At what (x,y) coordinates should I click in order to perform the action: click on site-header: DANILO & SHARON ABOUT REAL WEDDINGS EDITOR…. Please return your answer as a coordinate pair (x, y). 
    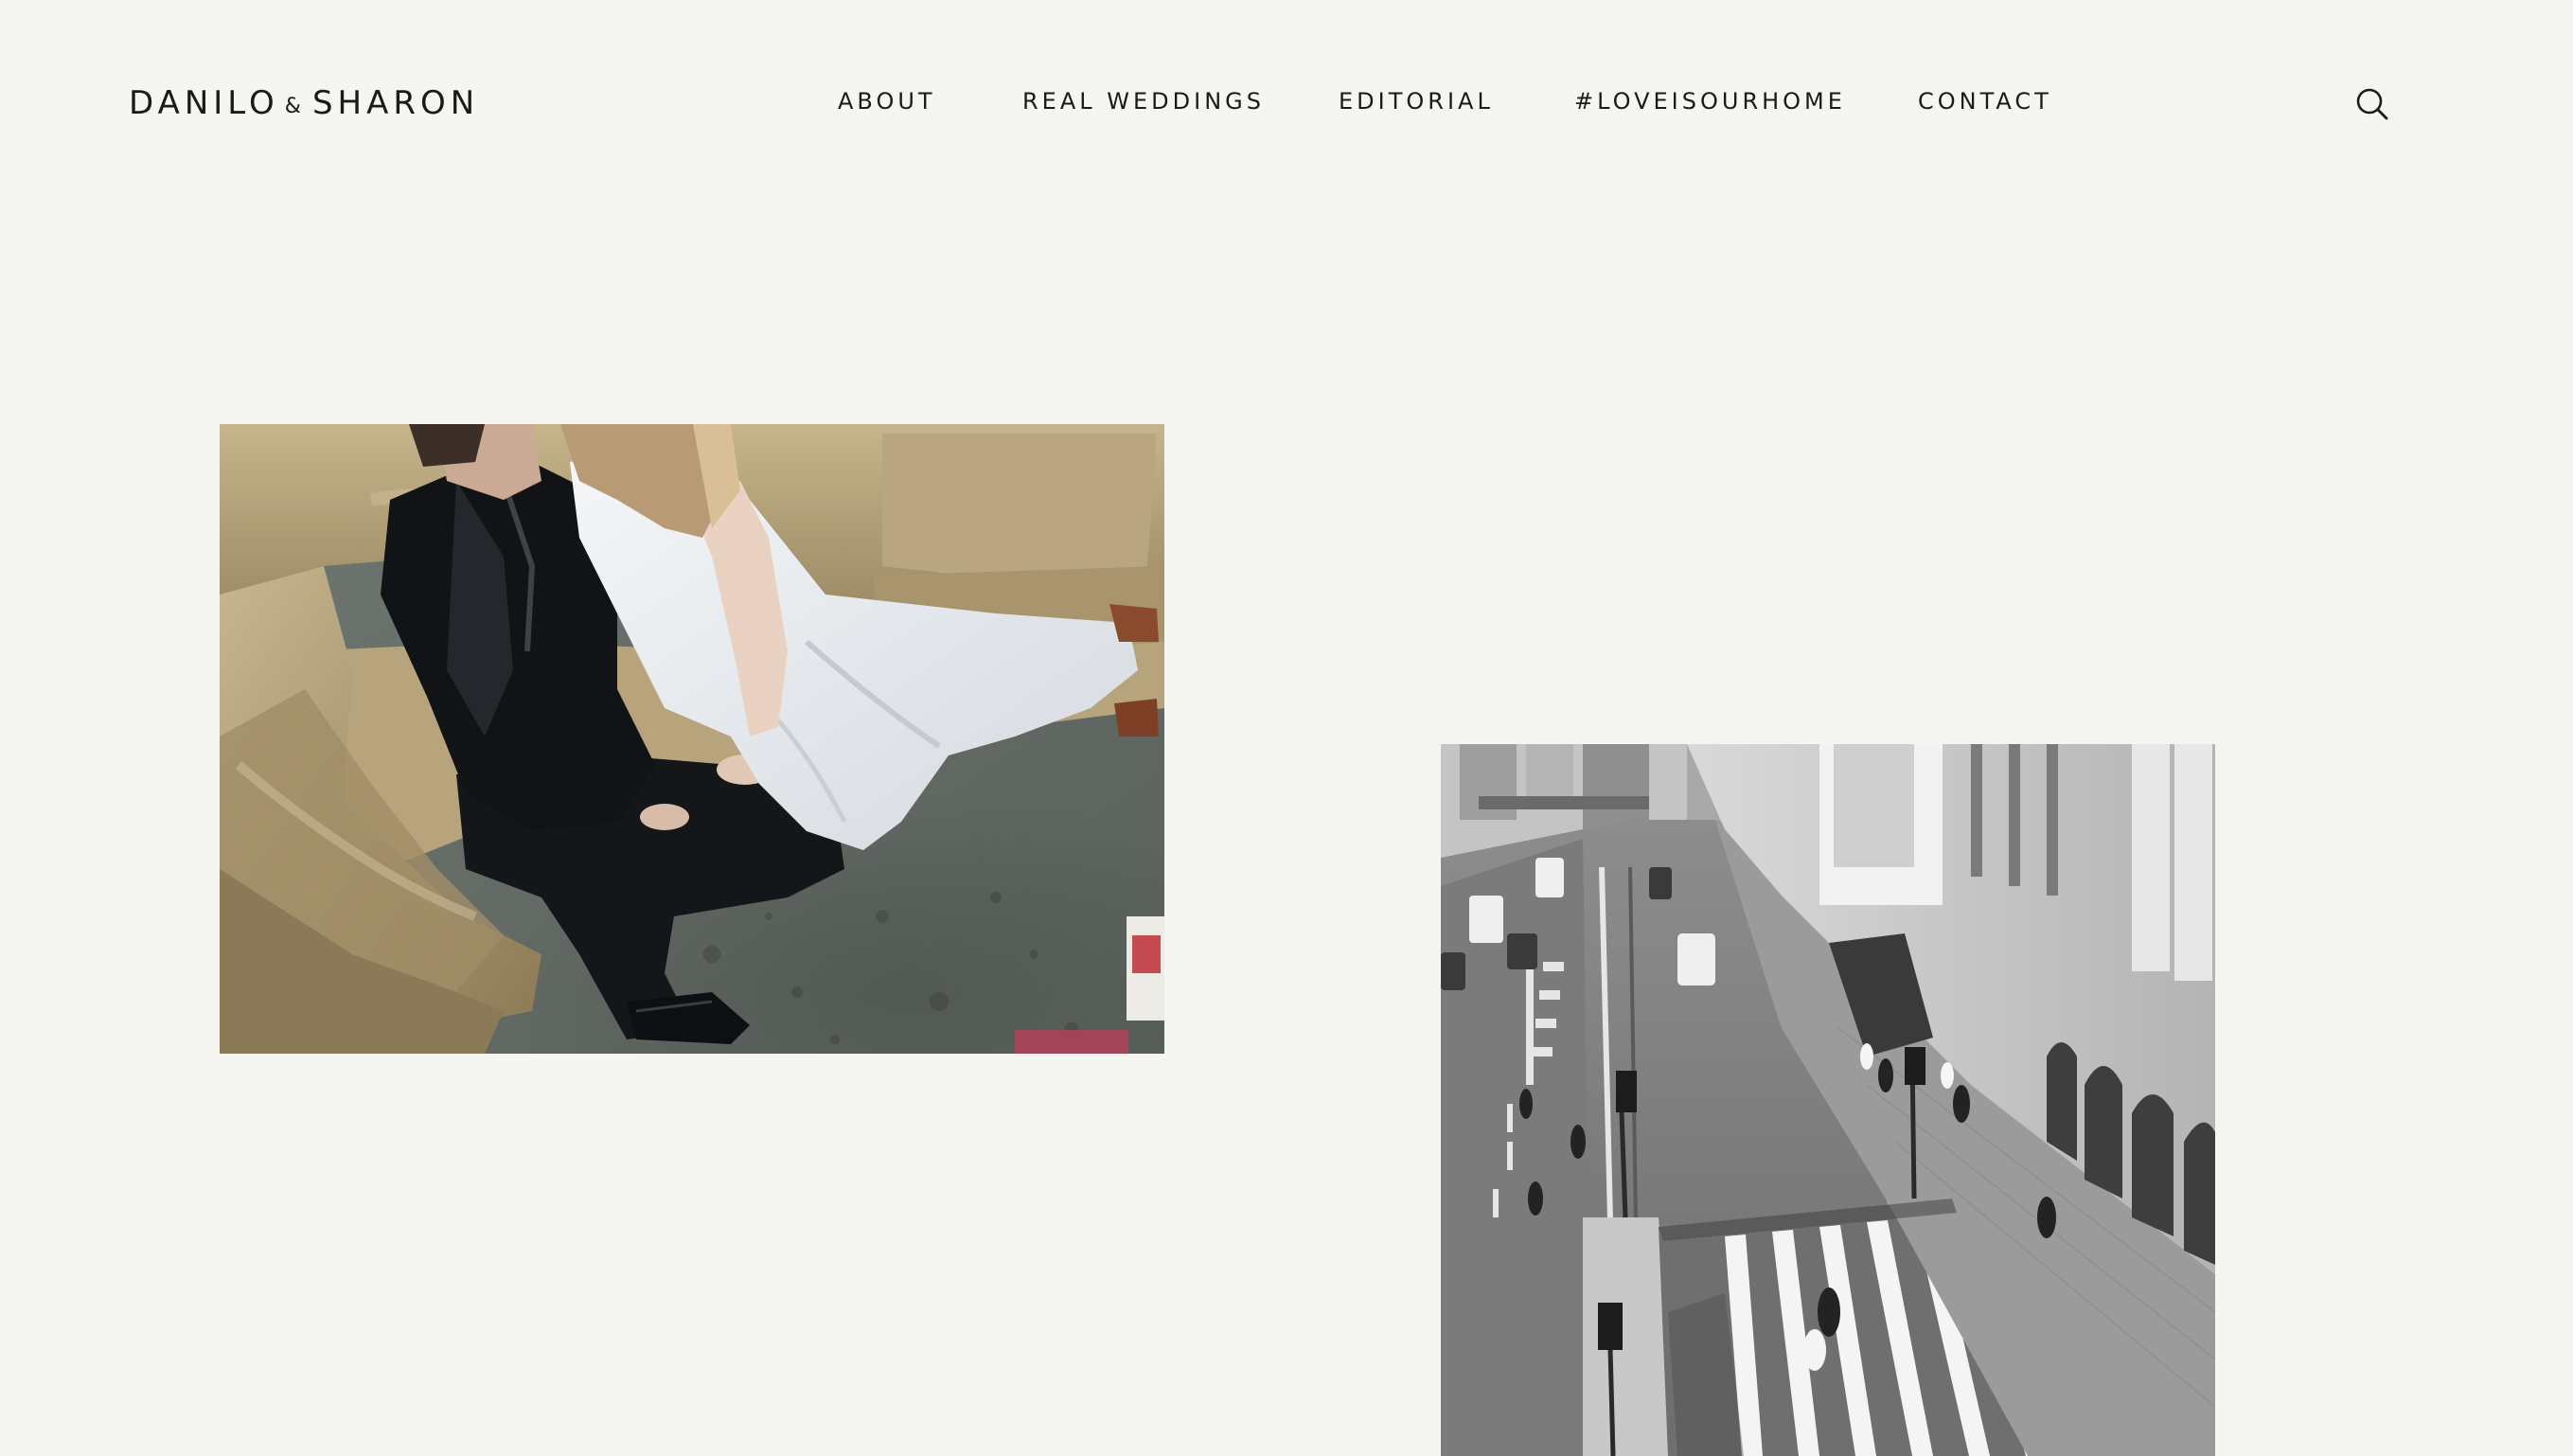
    Looking at the image, I should click on (1286, 104).